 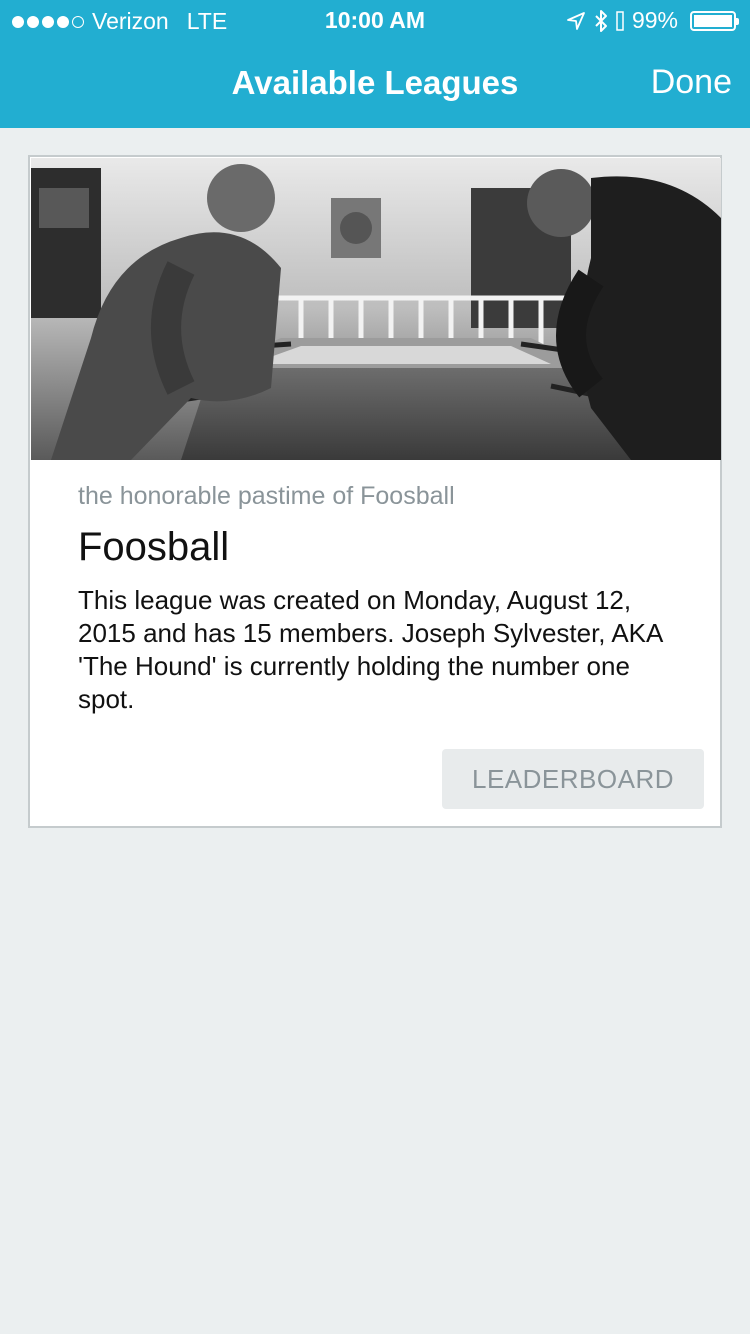 I want to click on battery-percent: 99%, so click(x=654, y=20).